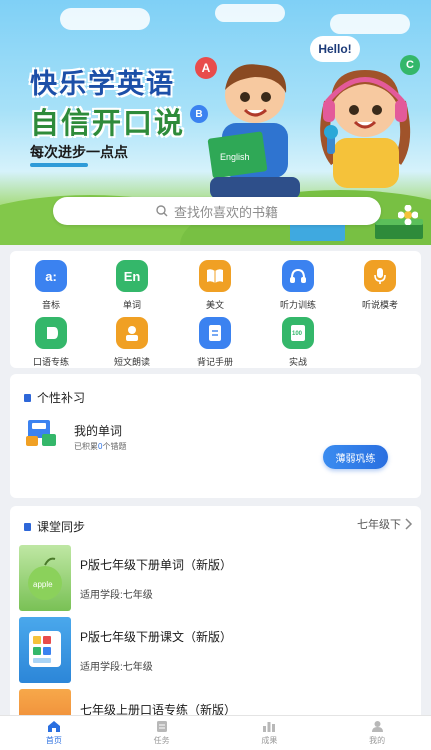  Describe the element at coordinates (45, 650) in the screenshot. I see `course-thumbnail` at that location.